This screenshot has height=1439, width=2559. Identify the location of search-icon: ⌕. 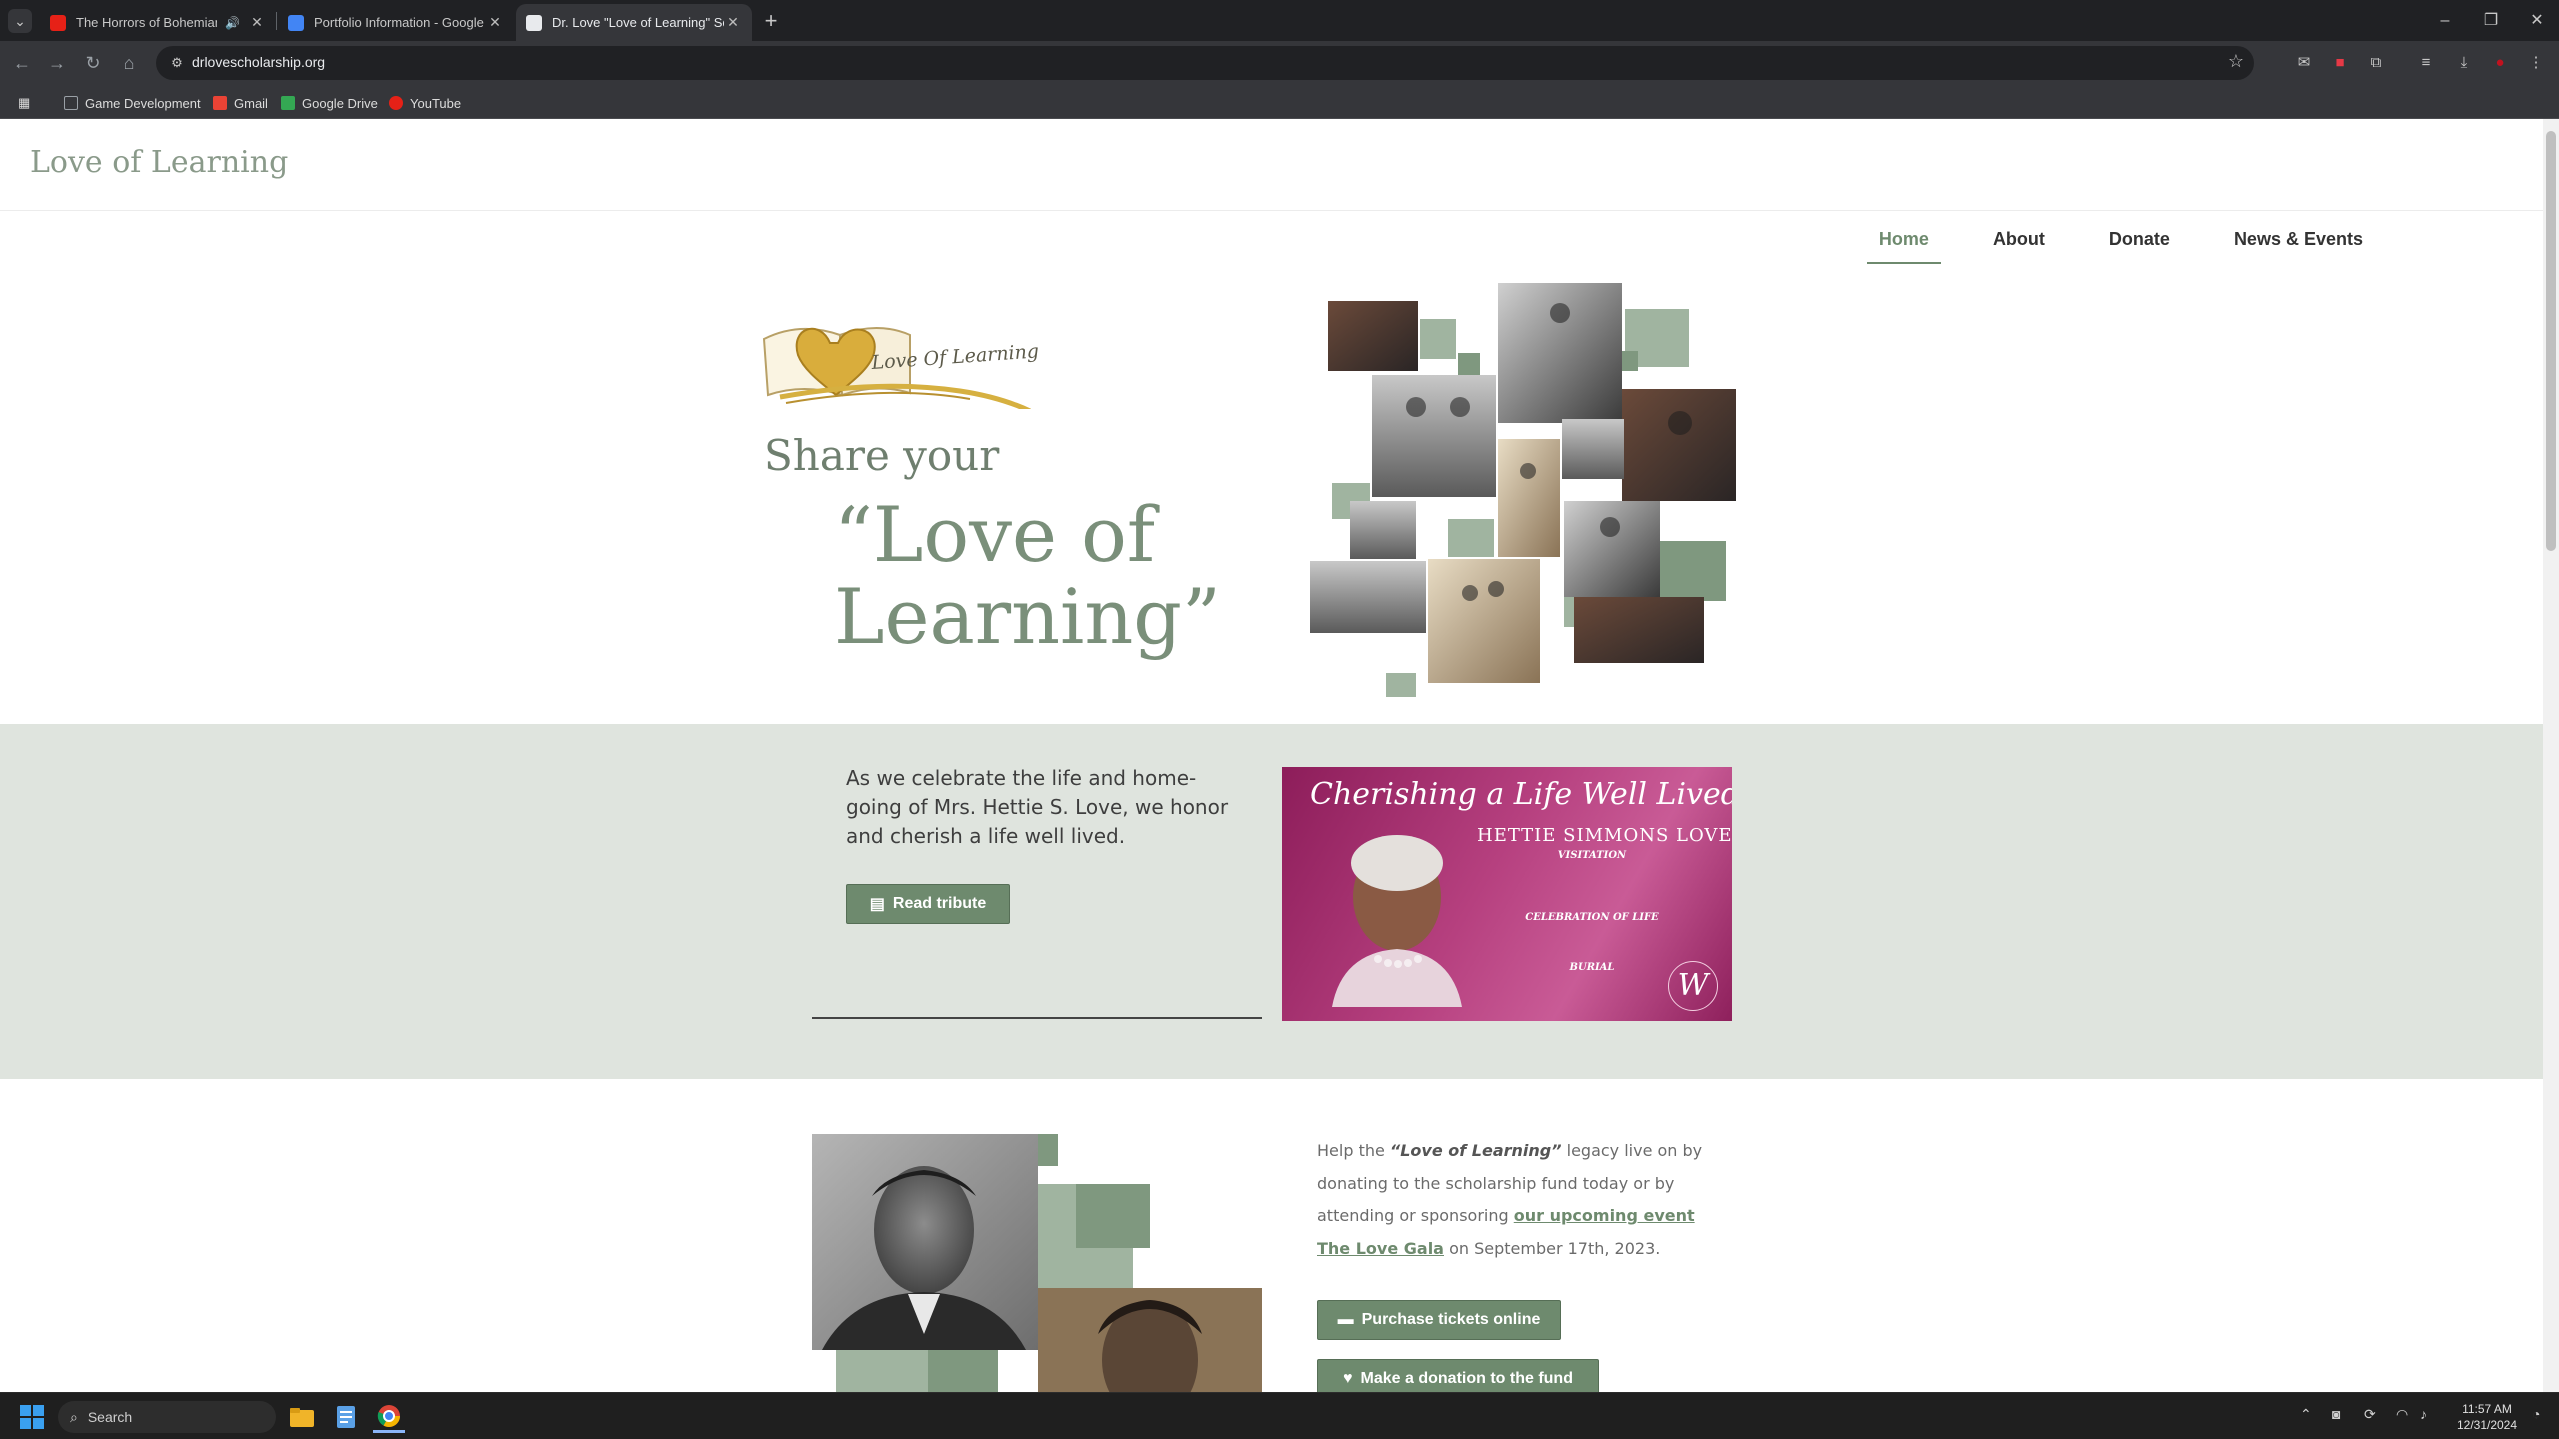
(74, 1416).